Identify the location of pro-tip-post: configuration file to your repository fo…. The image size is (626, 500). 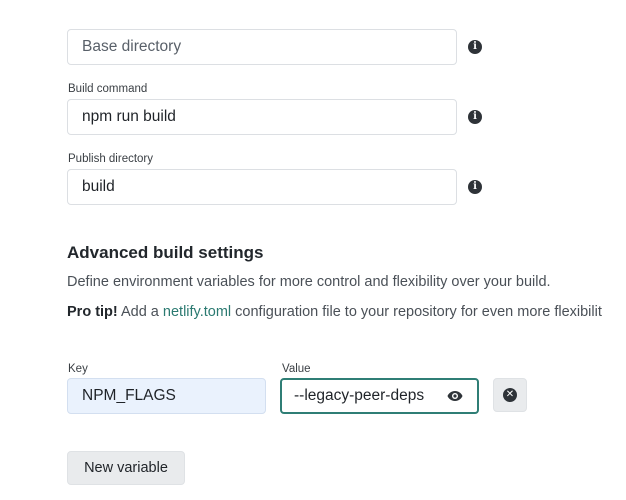
(416, 312).